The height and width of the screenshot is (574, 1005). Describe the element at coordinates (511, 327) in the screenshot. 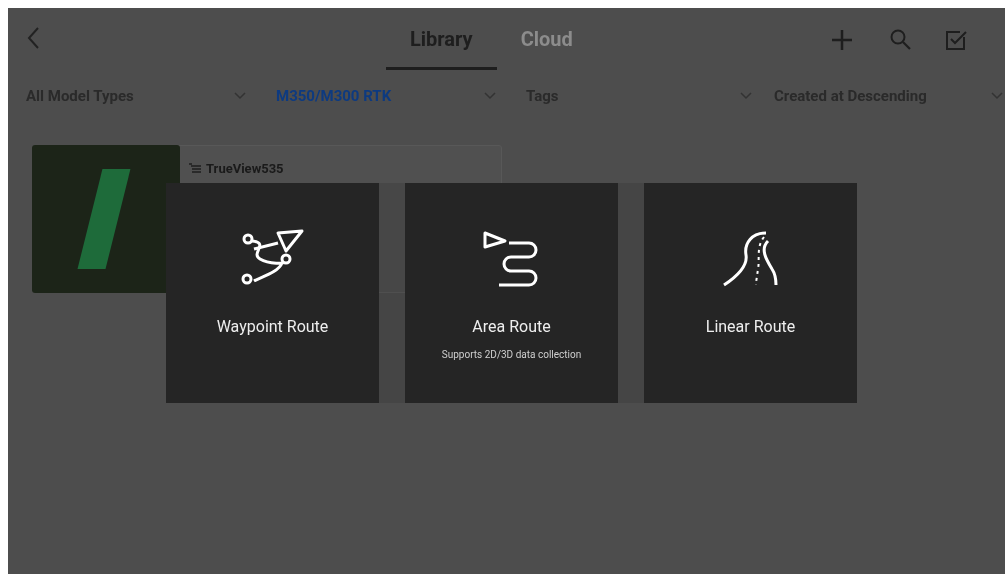

I see `route-type-label: Area Route` at that location.